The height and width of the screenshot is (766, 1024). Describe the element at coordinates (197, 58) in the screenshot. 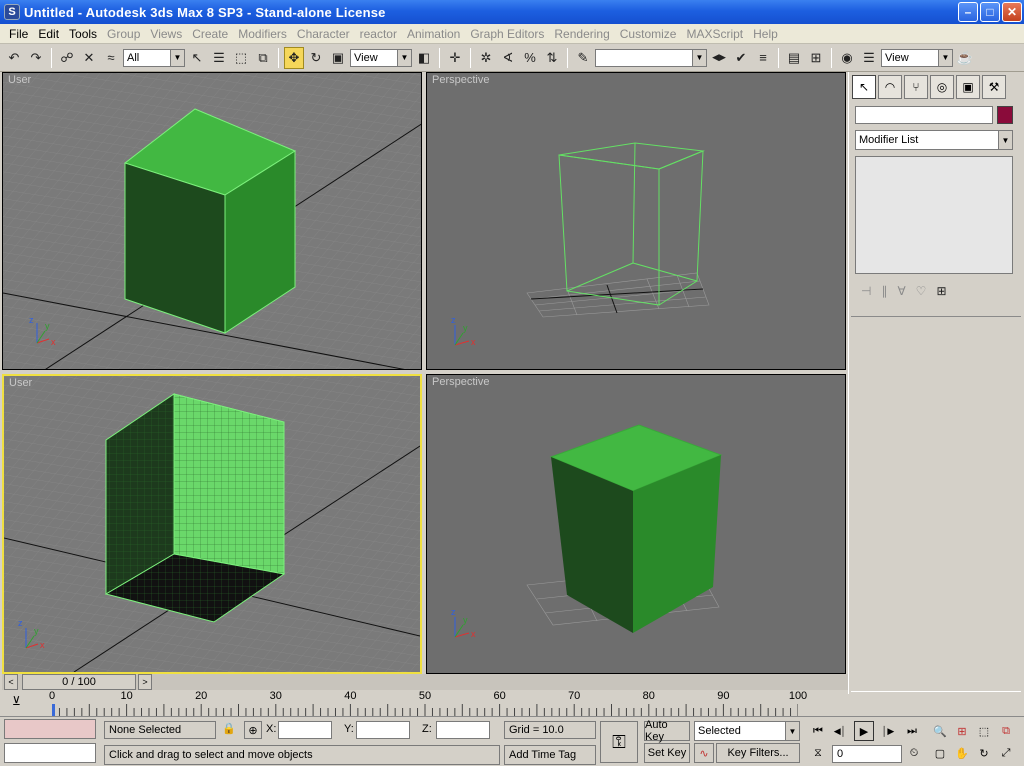

I see `select-object-icon: ↖` at that location.